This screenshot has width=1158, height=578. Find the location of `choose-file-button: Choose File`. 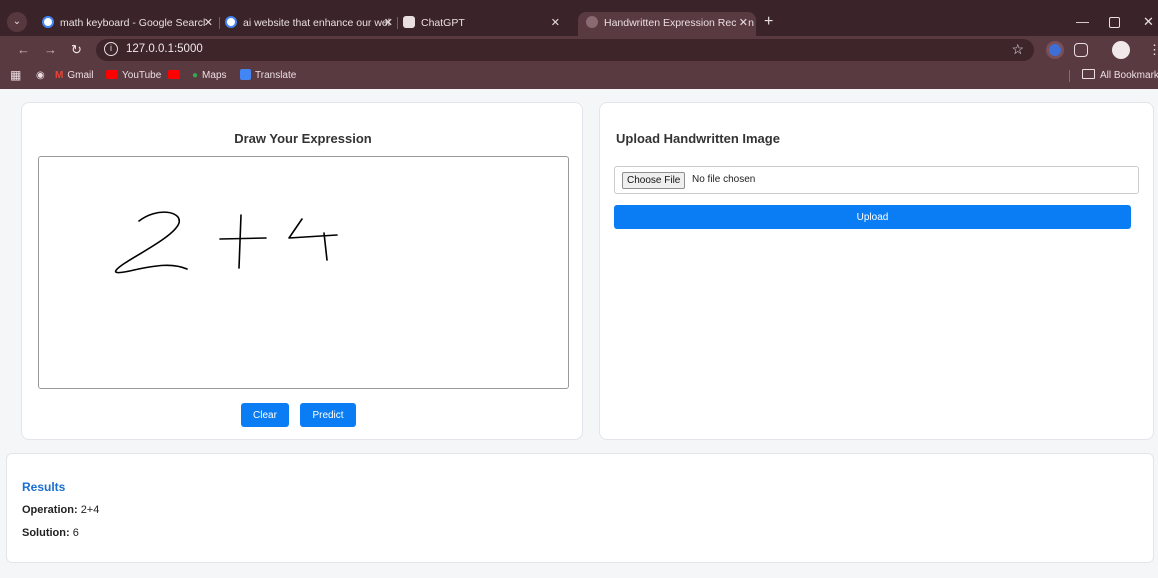

choose-file-button: Choose File is located at coordinates (654, 180).